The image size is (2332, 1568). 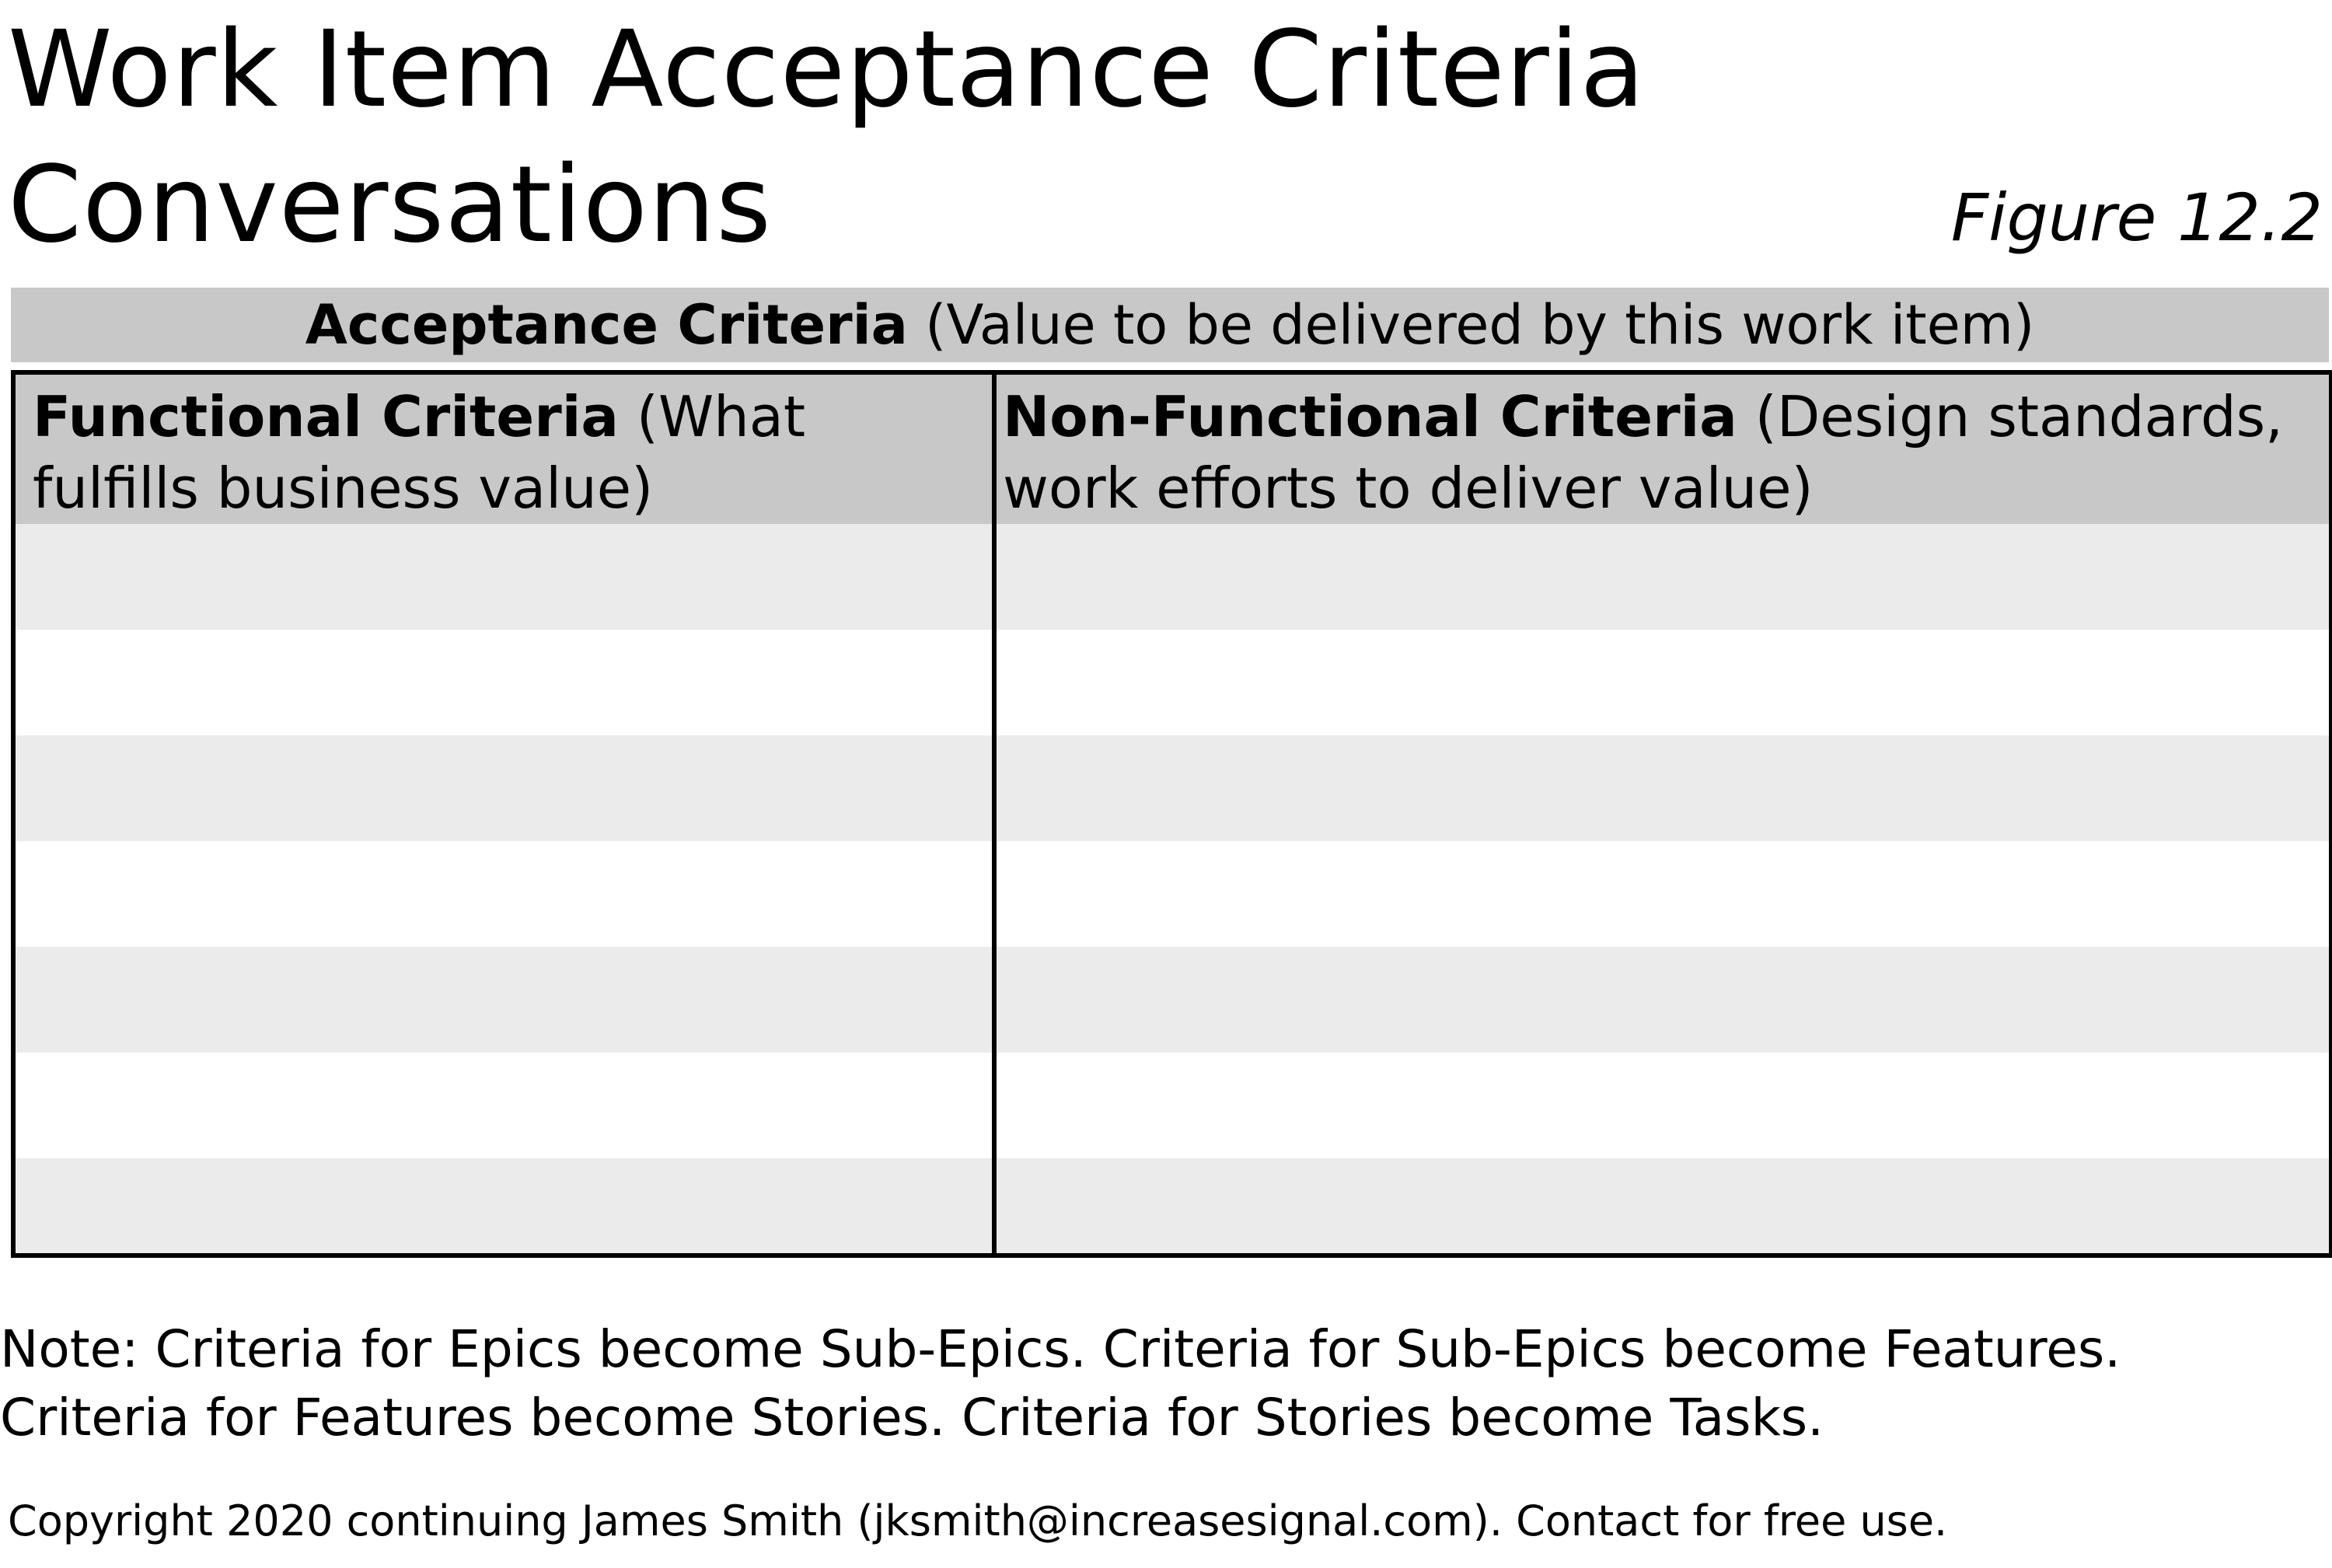 I want to click on figure-label: Figure 12.2, so click(x=2136, y=218).